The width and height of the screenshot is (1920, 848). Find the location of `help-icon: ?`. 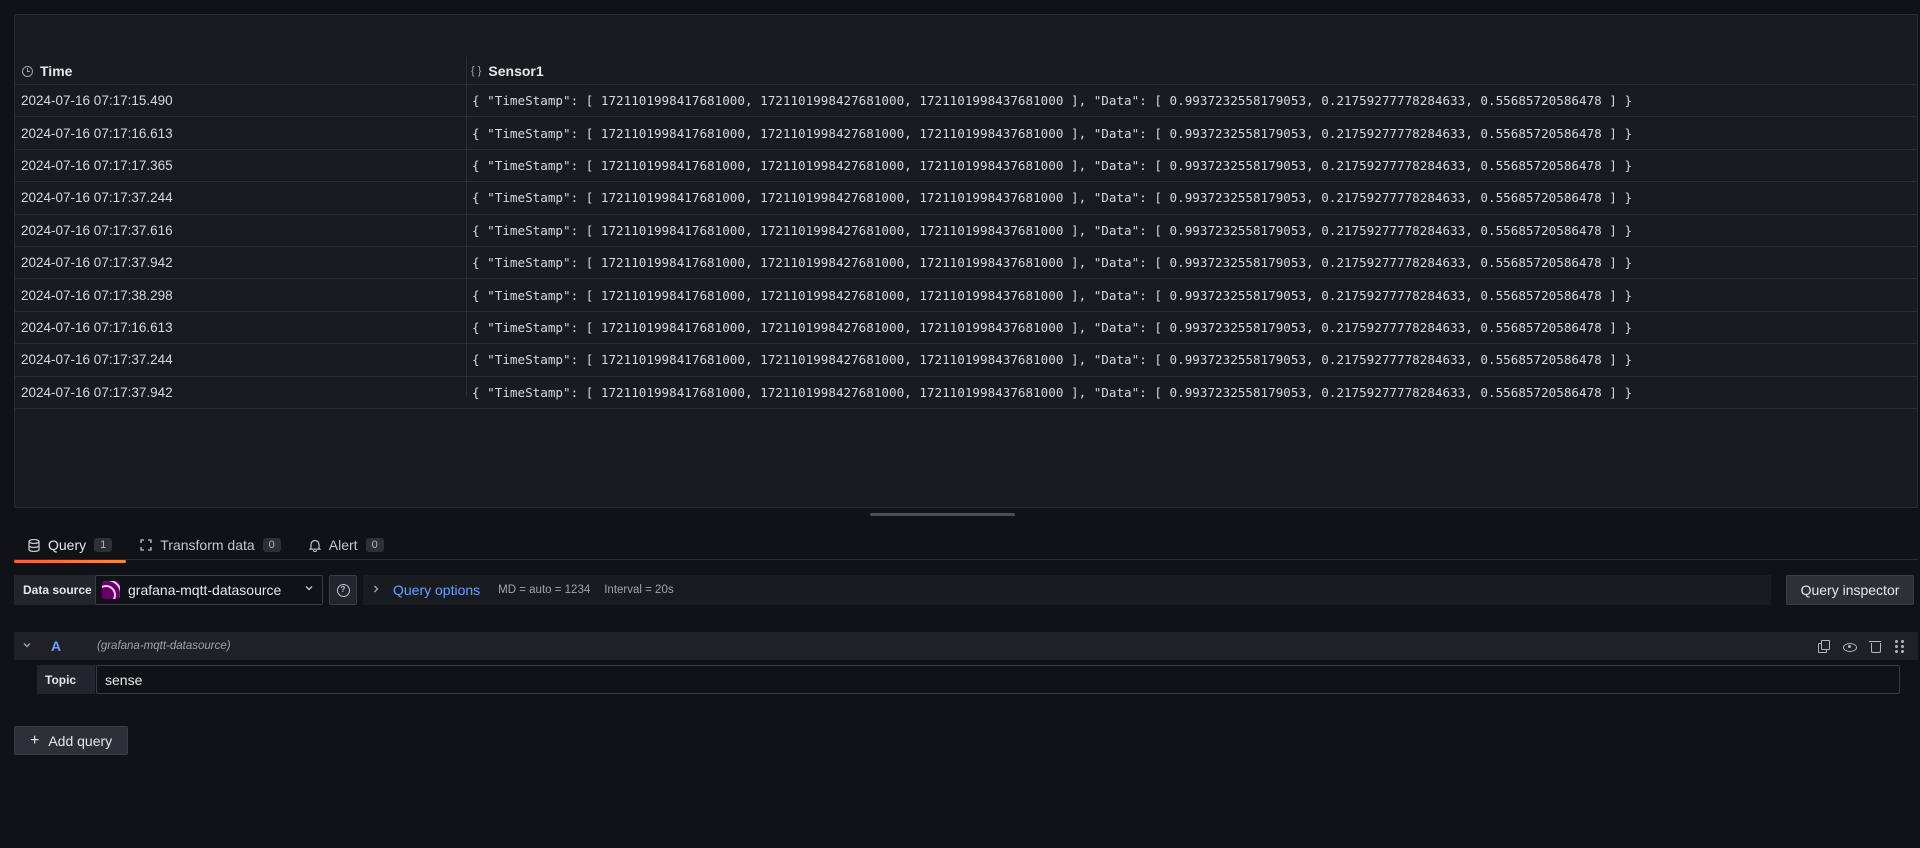

help-icon: ? is located at coordinates (343, 590).